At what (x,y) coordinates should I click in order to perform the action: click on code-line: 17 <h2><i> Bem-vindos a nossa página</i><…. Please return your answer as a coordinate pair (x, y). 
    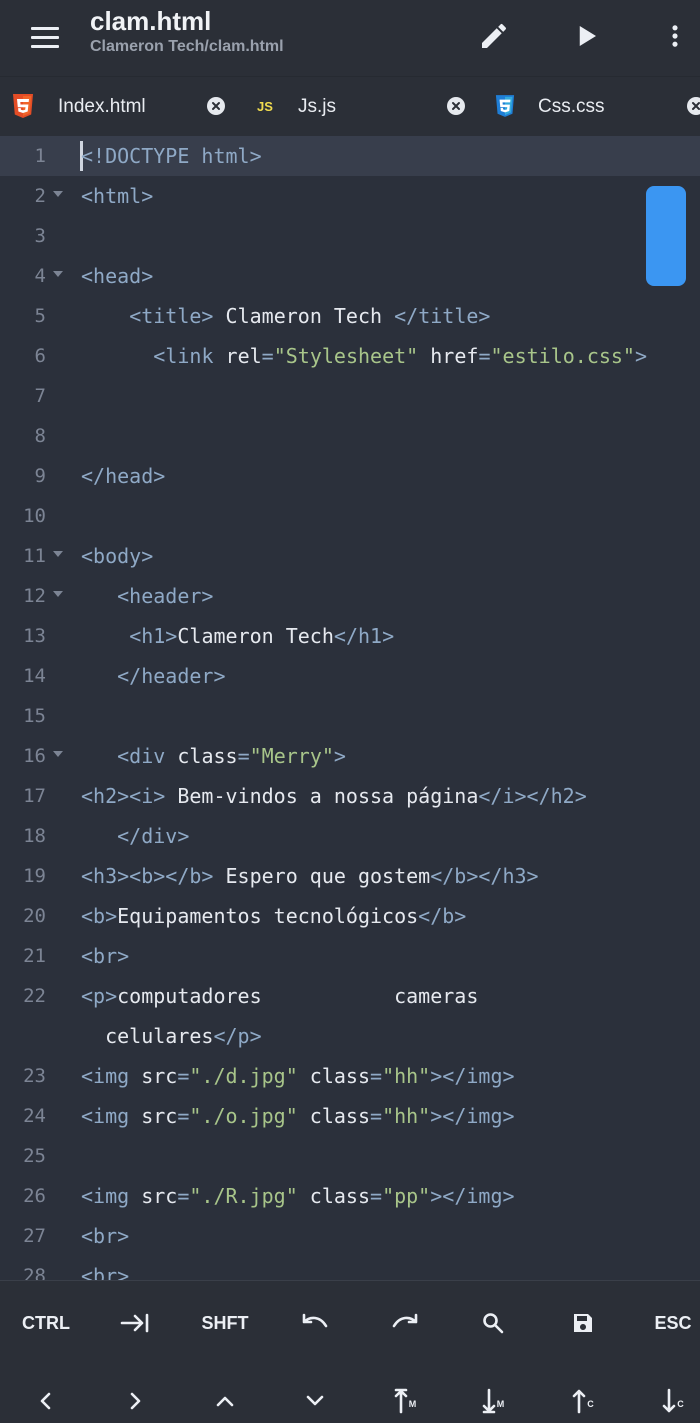
    Looking at the image, I should click on (350, 796).